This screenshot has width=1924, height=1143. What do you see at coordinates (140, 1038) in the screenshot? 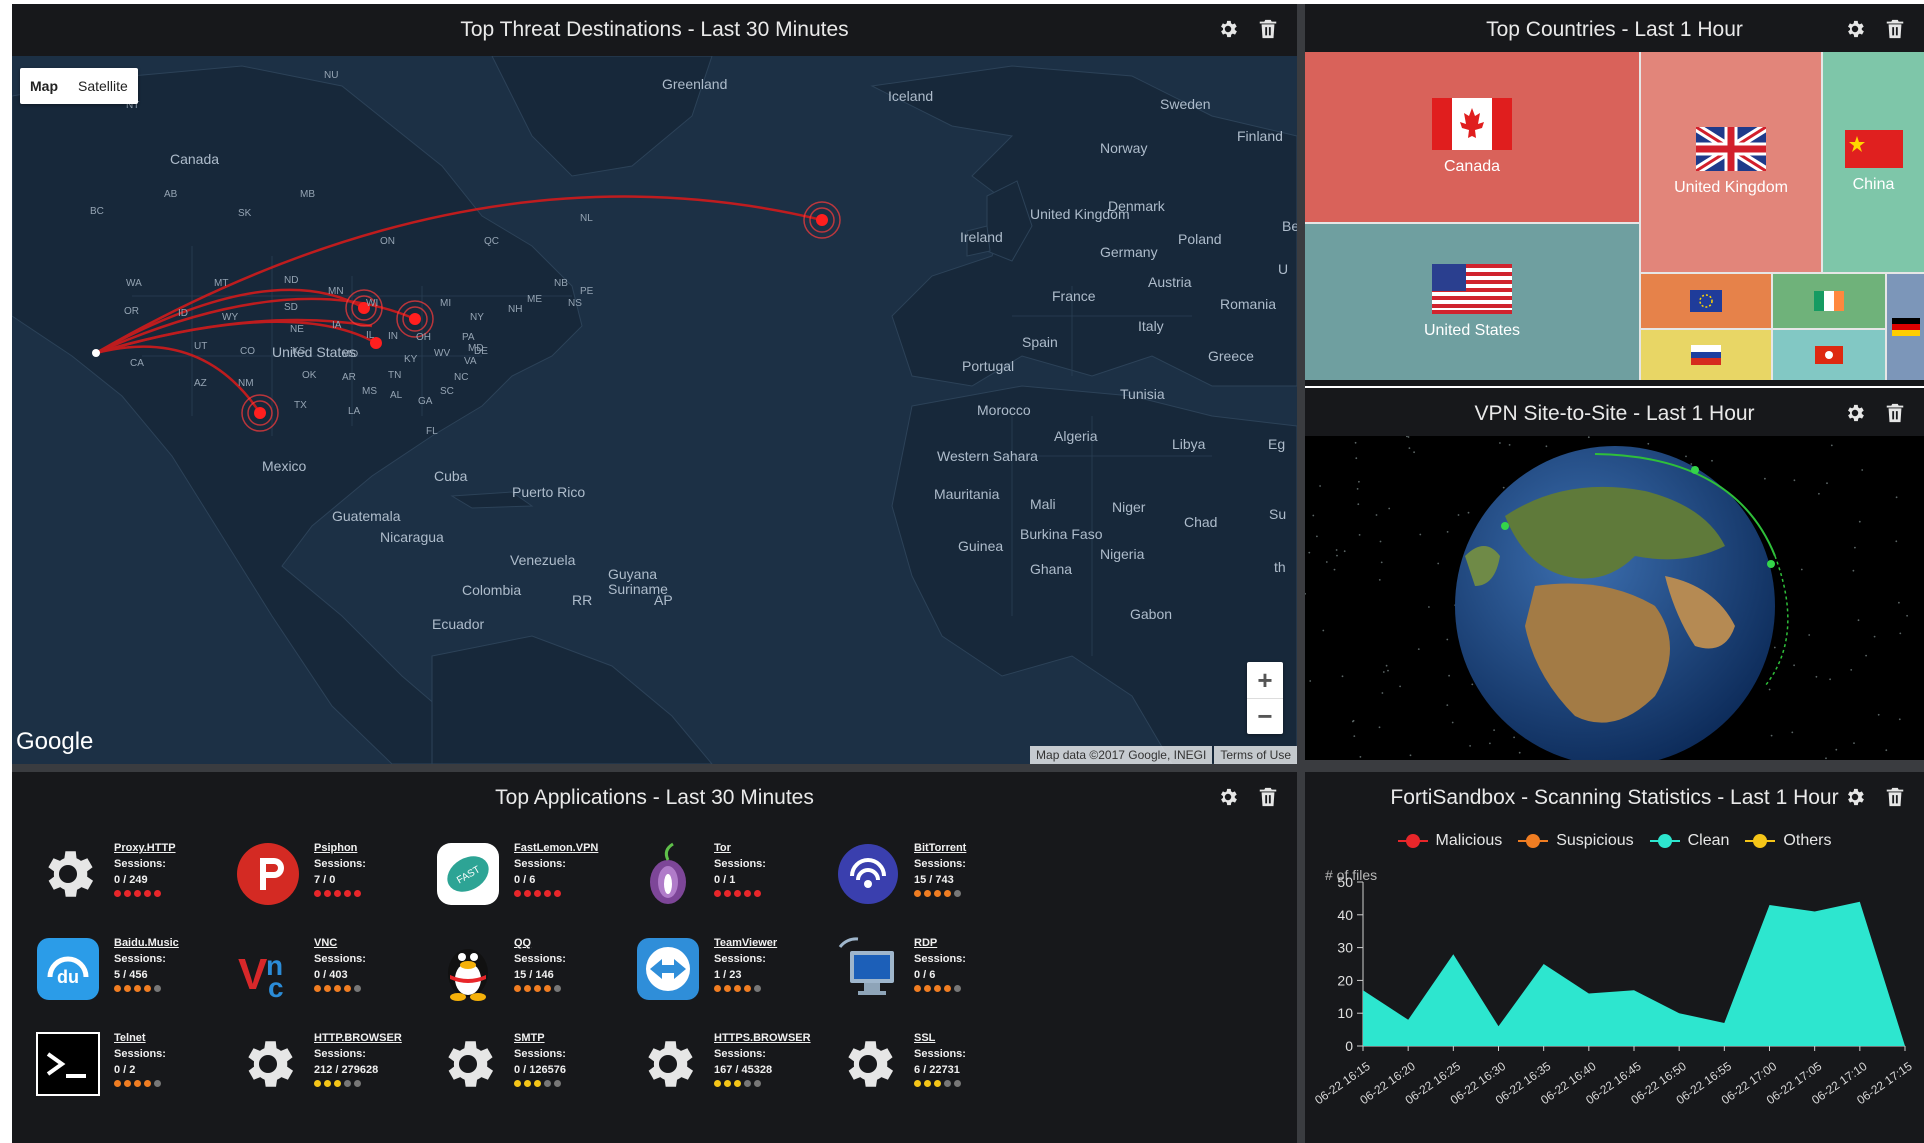
I see `app-name-link: Telnet` at bounding box center [140, 1038].